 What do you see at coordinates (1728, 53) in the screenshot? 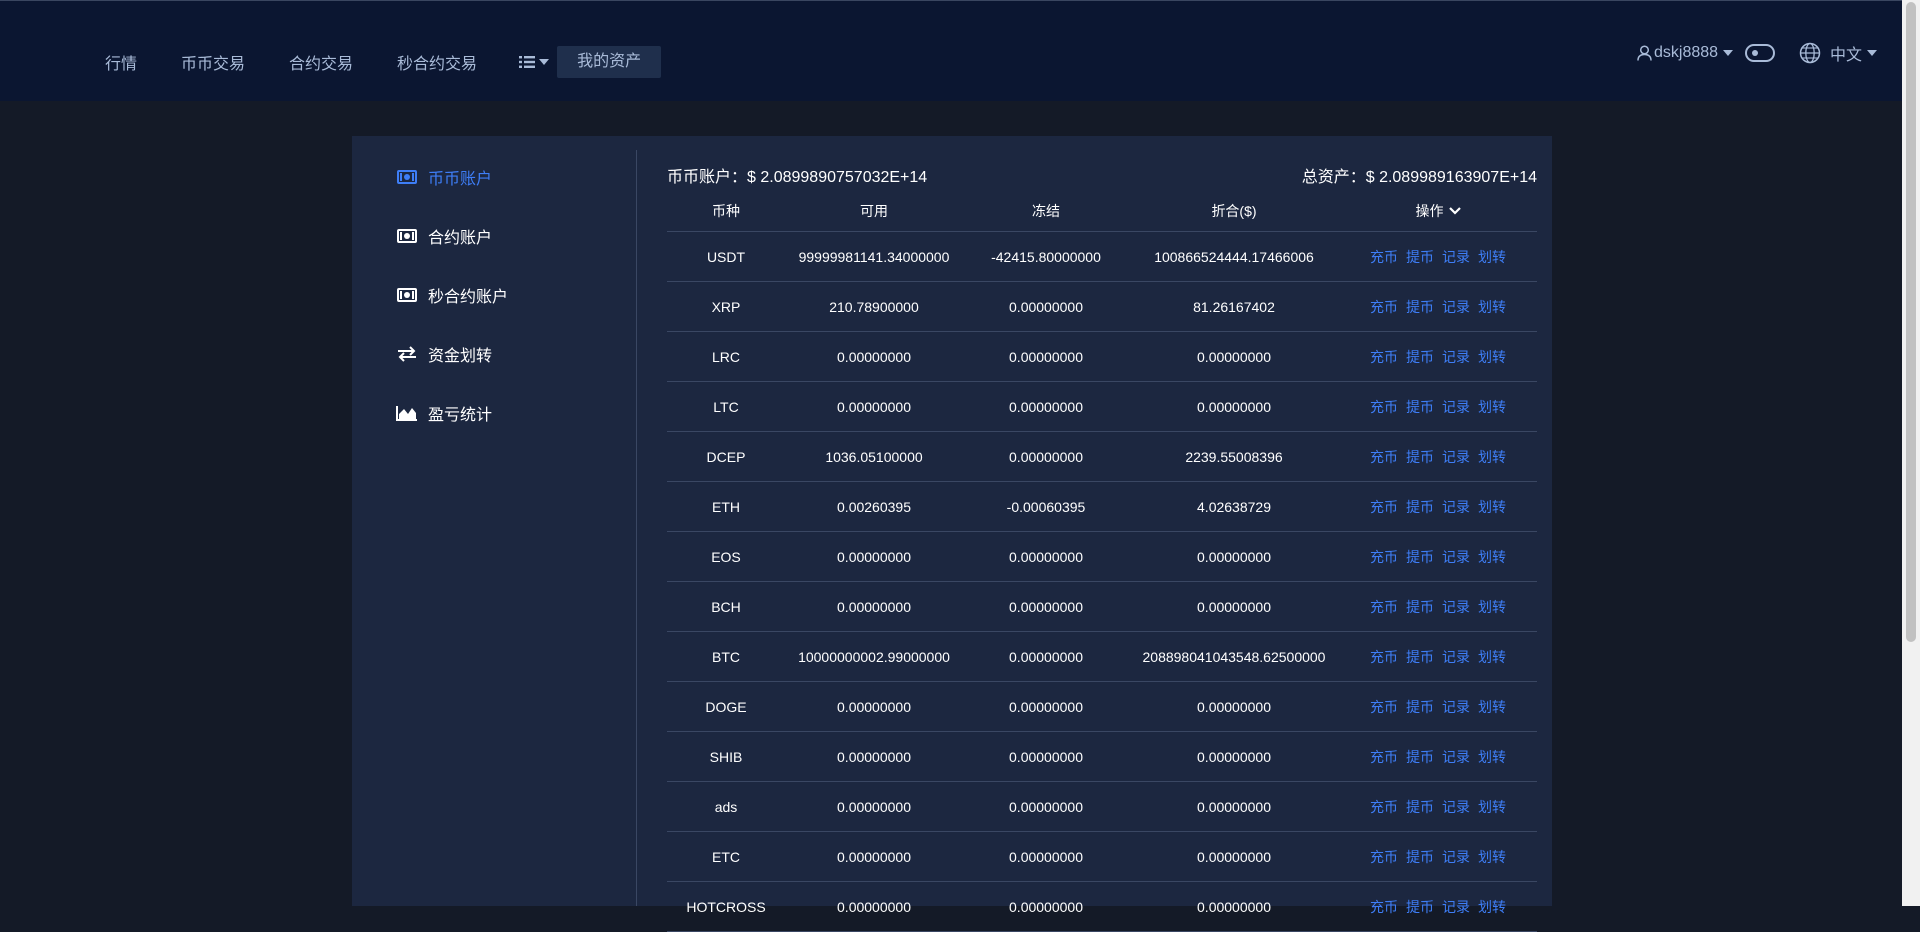
I see `user-caret-down-icon` at bounding box center [1728, 53].